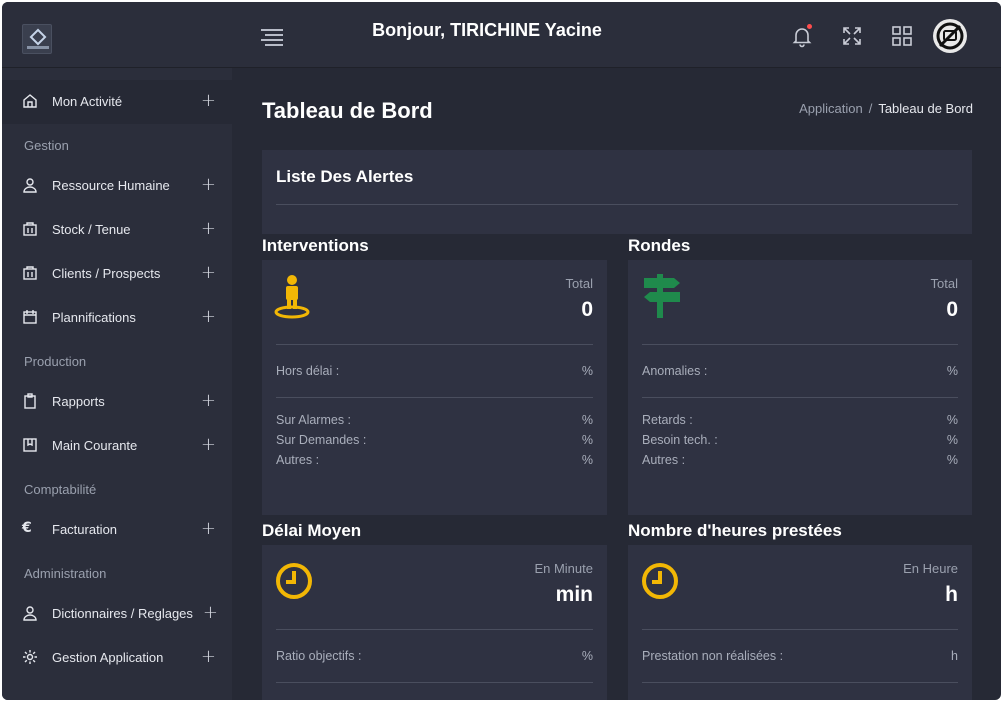  What do you see at coordinates (852, 36) in the screenshot?
I see `expand-icon` at bounding box center [852, 36].